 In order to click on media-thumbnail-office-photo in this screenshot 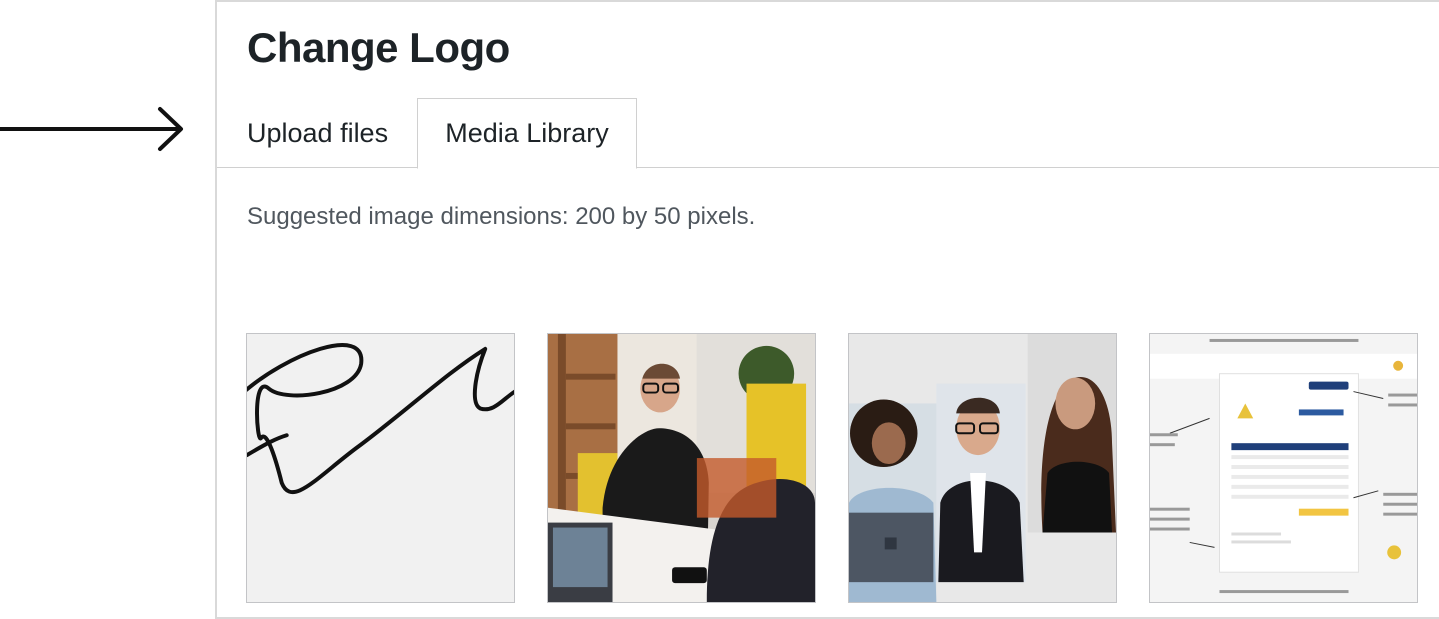, I will do `click(681, 468)`.